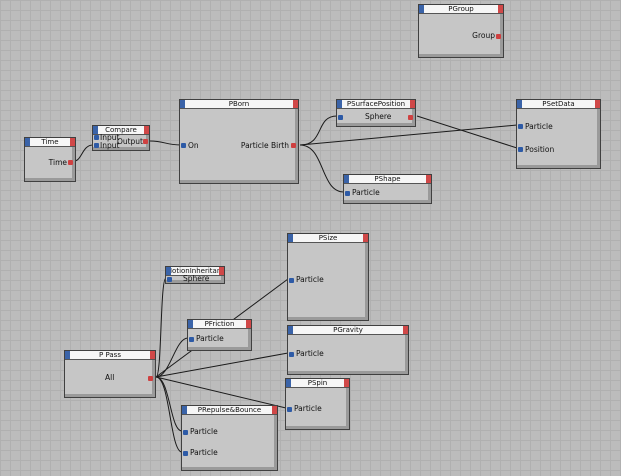 The width and height of the screenshot is (621, 476). What do you see at coordinates (387, 189) in the screenshot?
I see `node-pshape: PShape Particle` at bounding box center [387, 189].